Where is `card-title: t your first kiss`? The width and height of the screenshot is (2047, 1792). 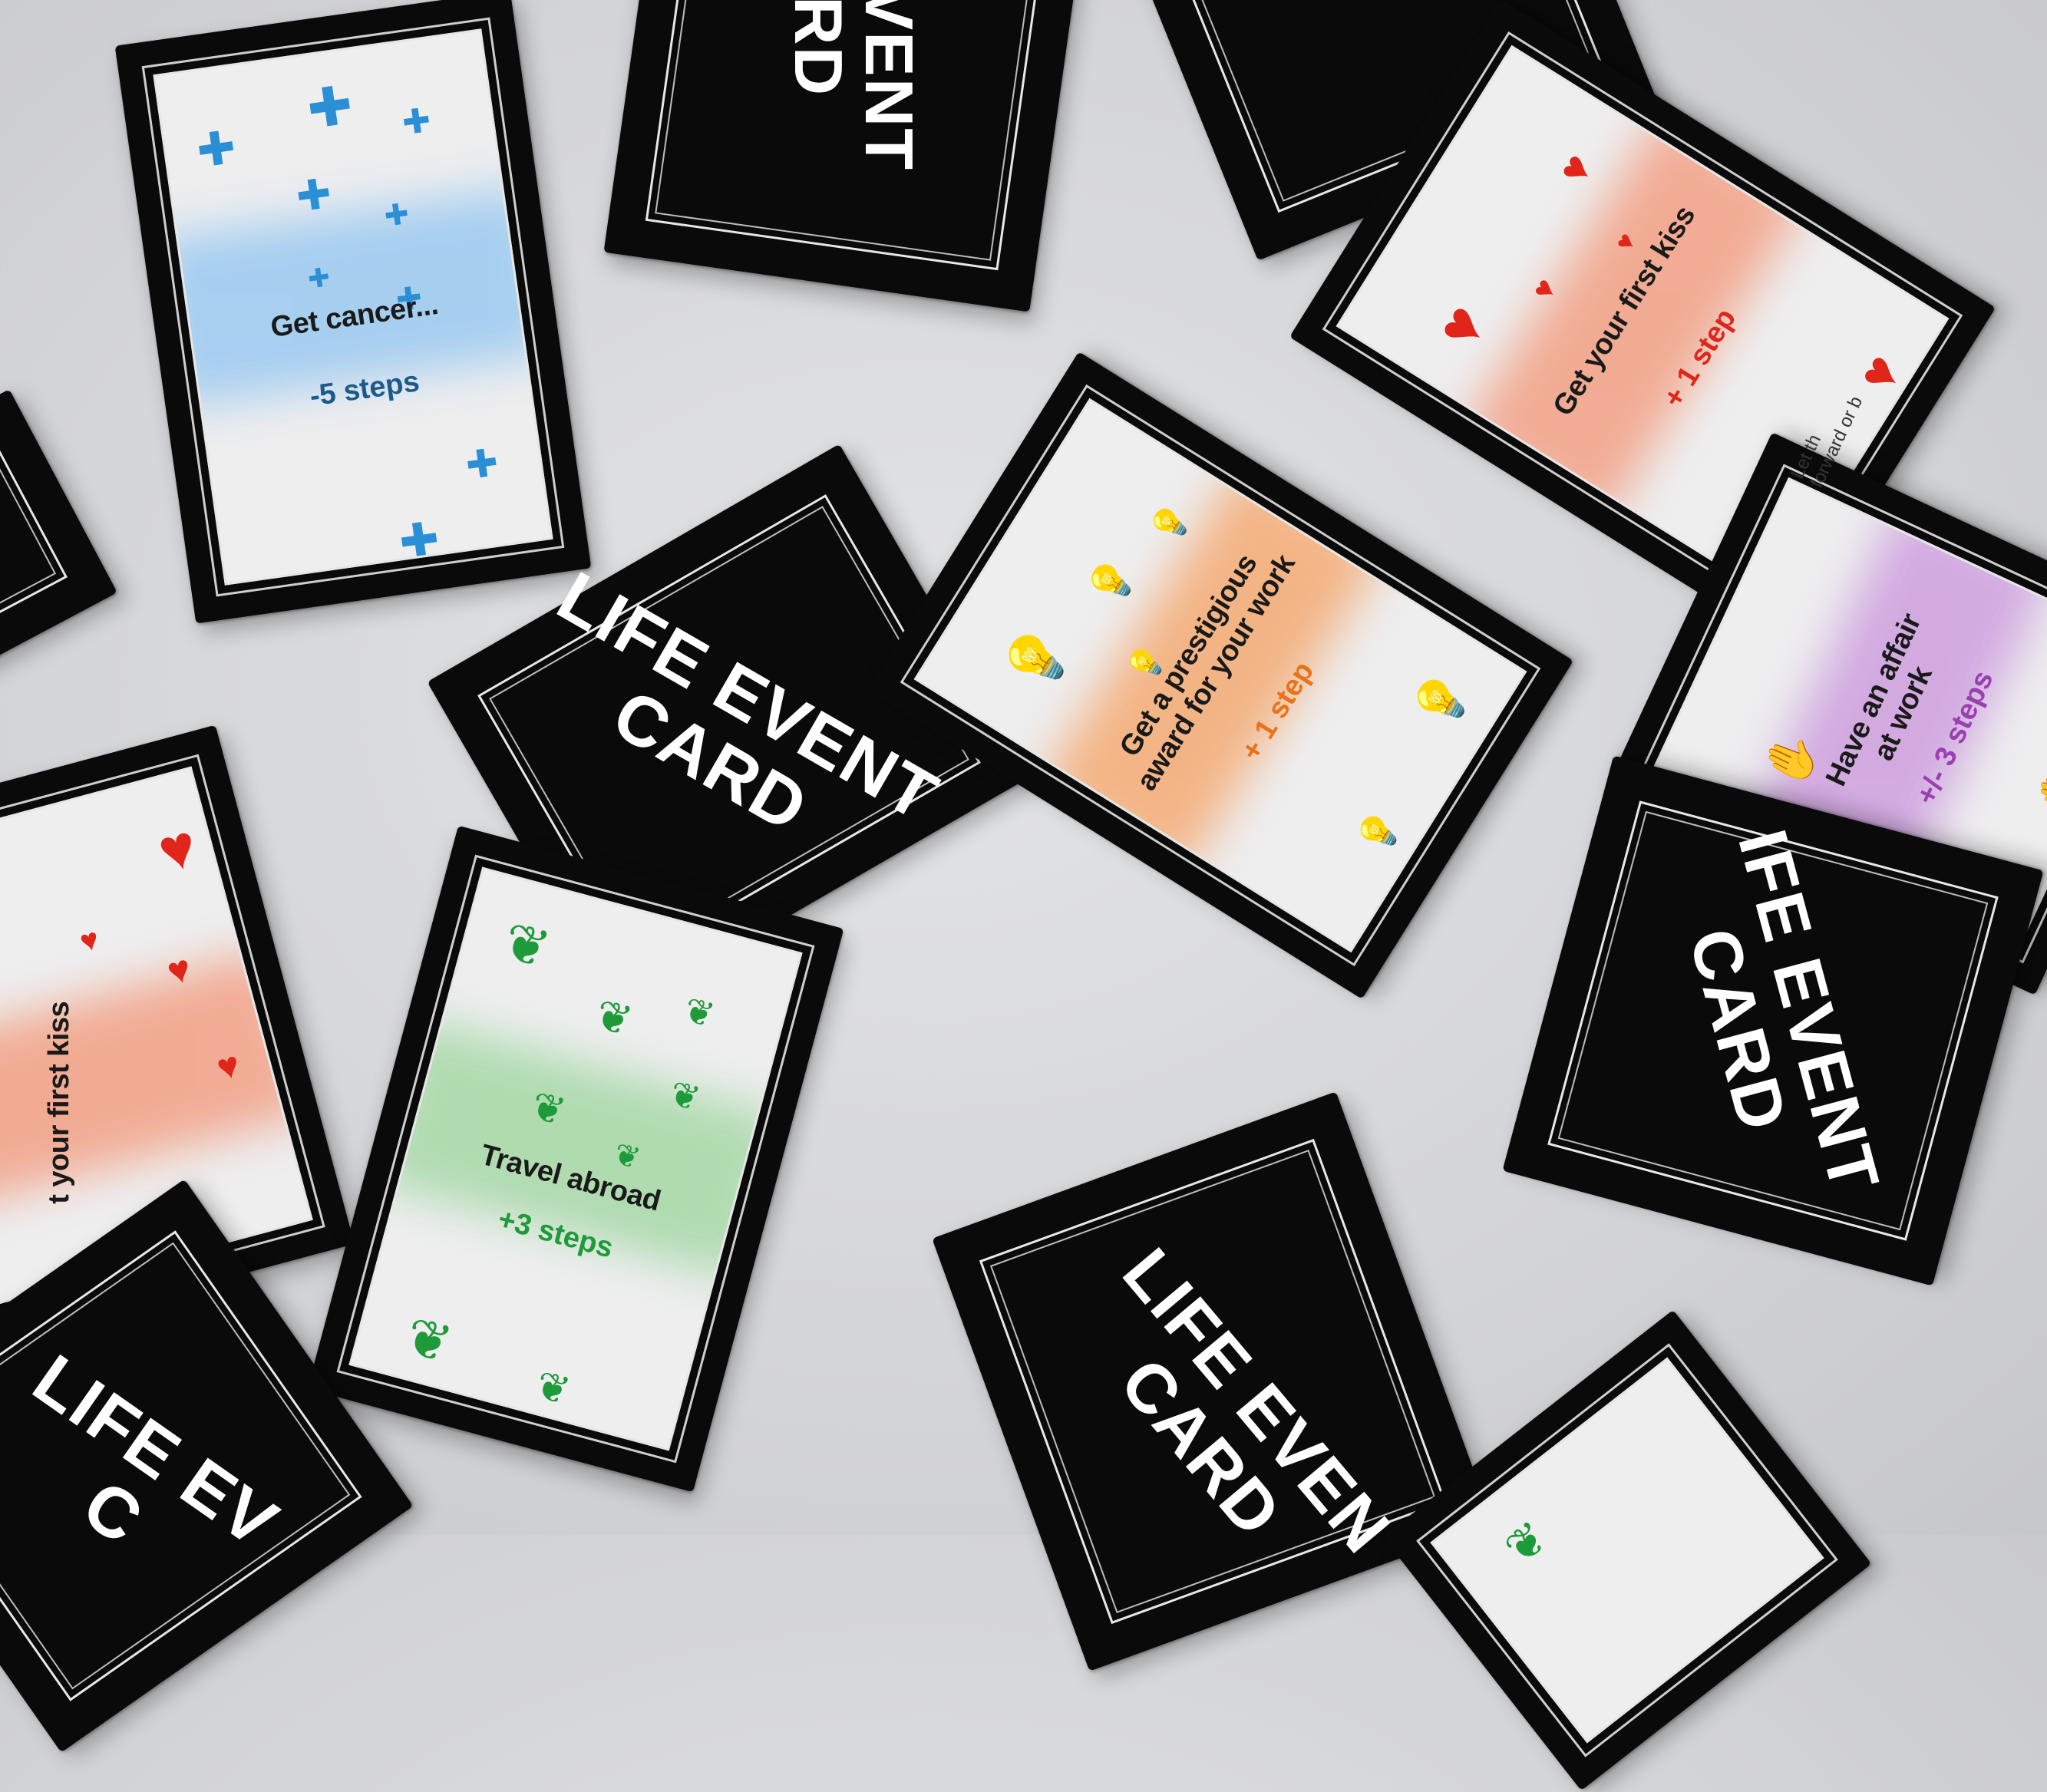
card-title: t your first kiss is located at coordinates (60, 1102).